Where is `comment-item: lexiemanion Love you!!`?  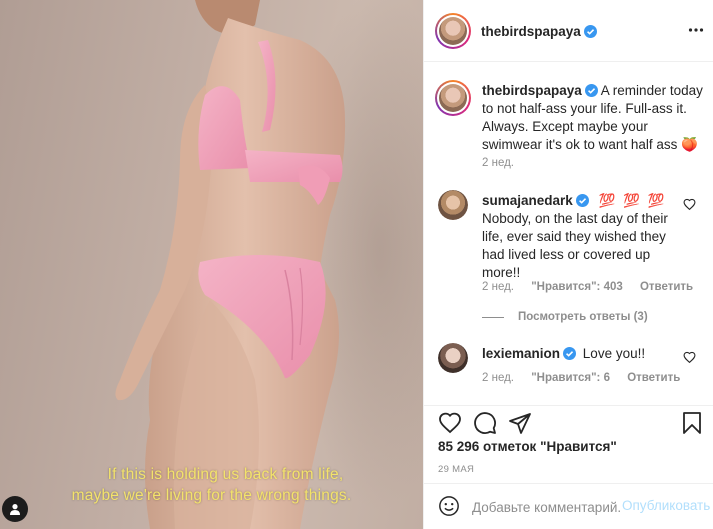
comment-item: lexiemanion Love you!! is located at coordinates (584, 354).